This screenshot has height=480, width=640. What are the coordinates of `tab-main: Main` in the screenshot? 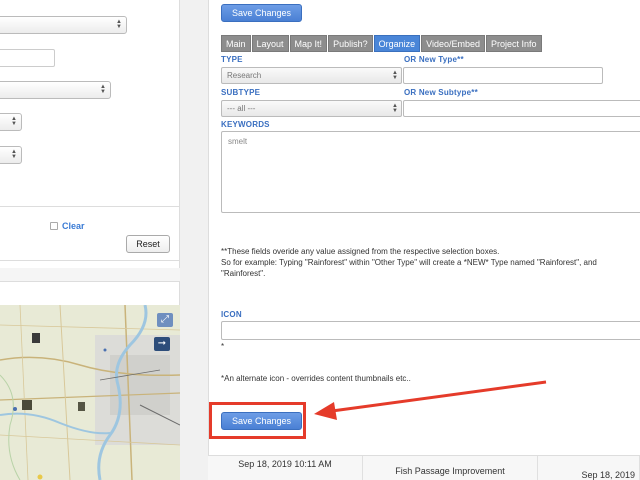 It's located at (236, 43).